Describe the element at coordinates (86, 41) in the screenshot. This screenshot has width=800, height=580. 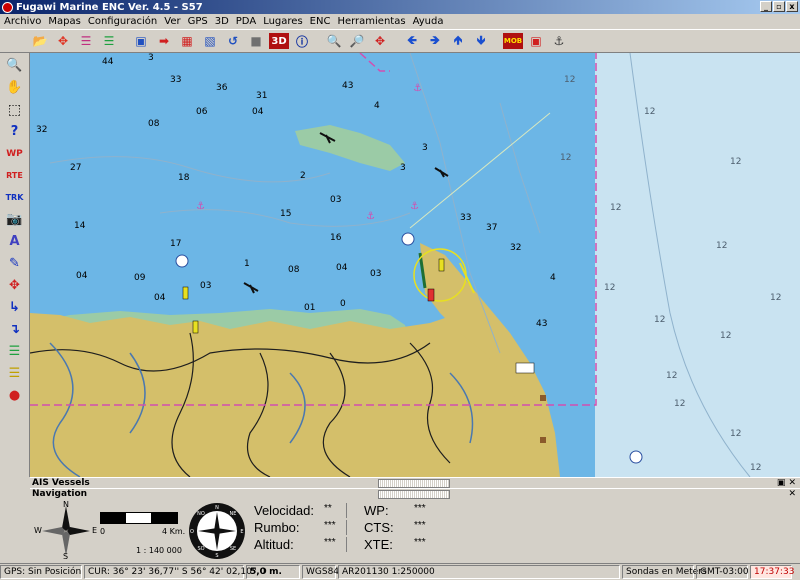
I see `waypoint-layers-icon: ☰` at that location.